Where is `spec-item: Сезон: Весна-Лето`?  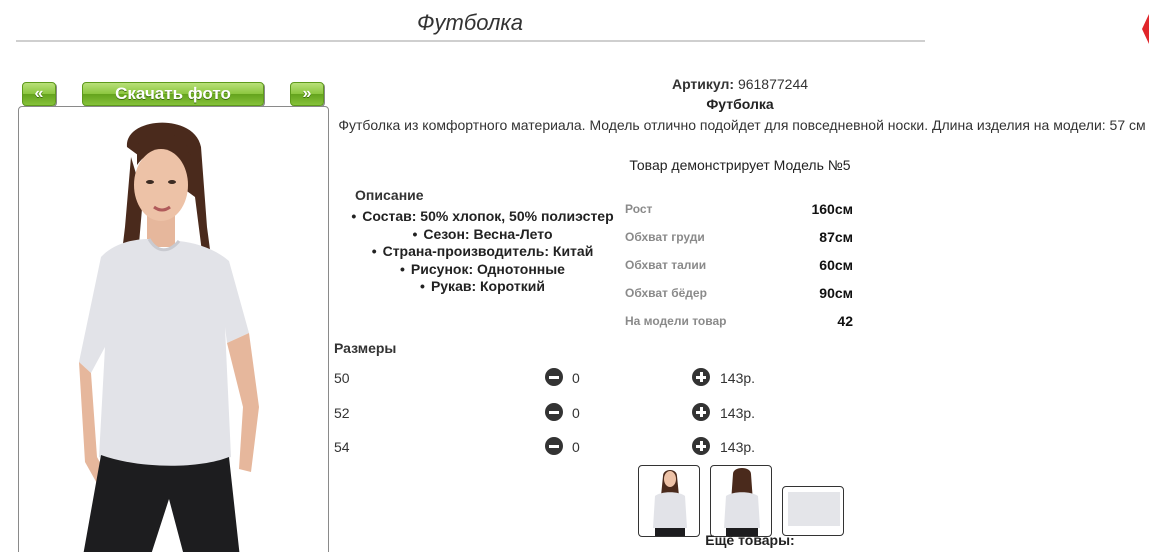
spec-item: Сезон: Весна-Лето is located at coordinates (482, 235).